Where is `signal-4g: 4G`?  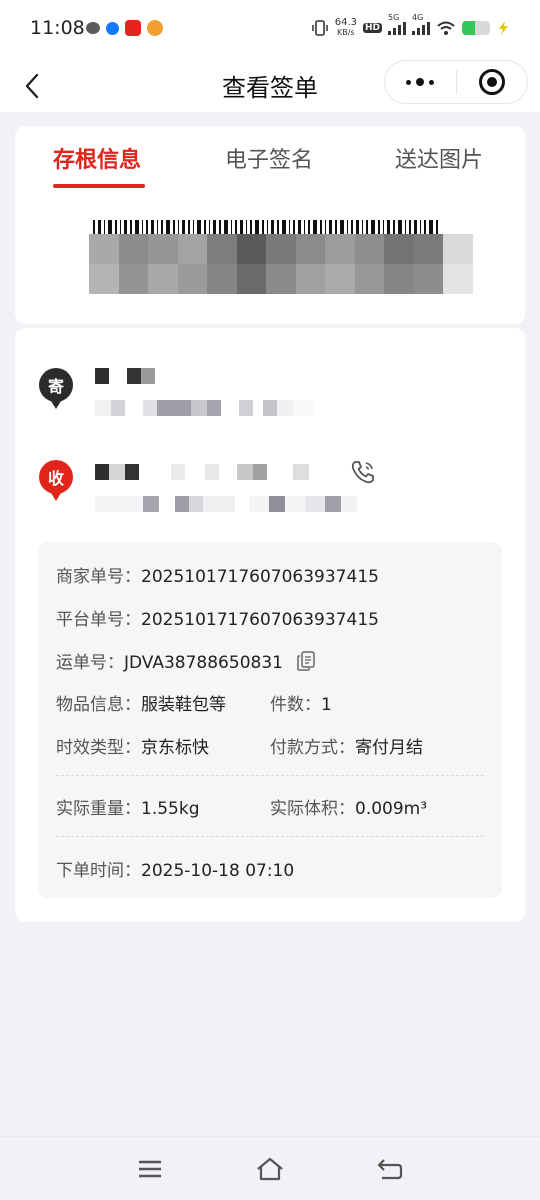 signal-4g: 4G is located at coordinates (421, 24).